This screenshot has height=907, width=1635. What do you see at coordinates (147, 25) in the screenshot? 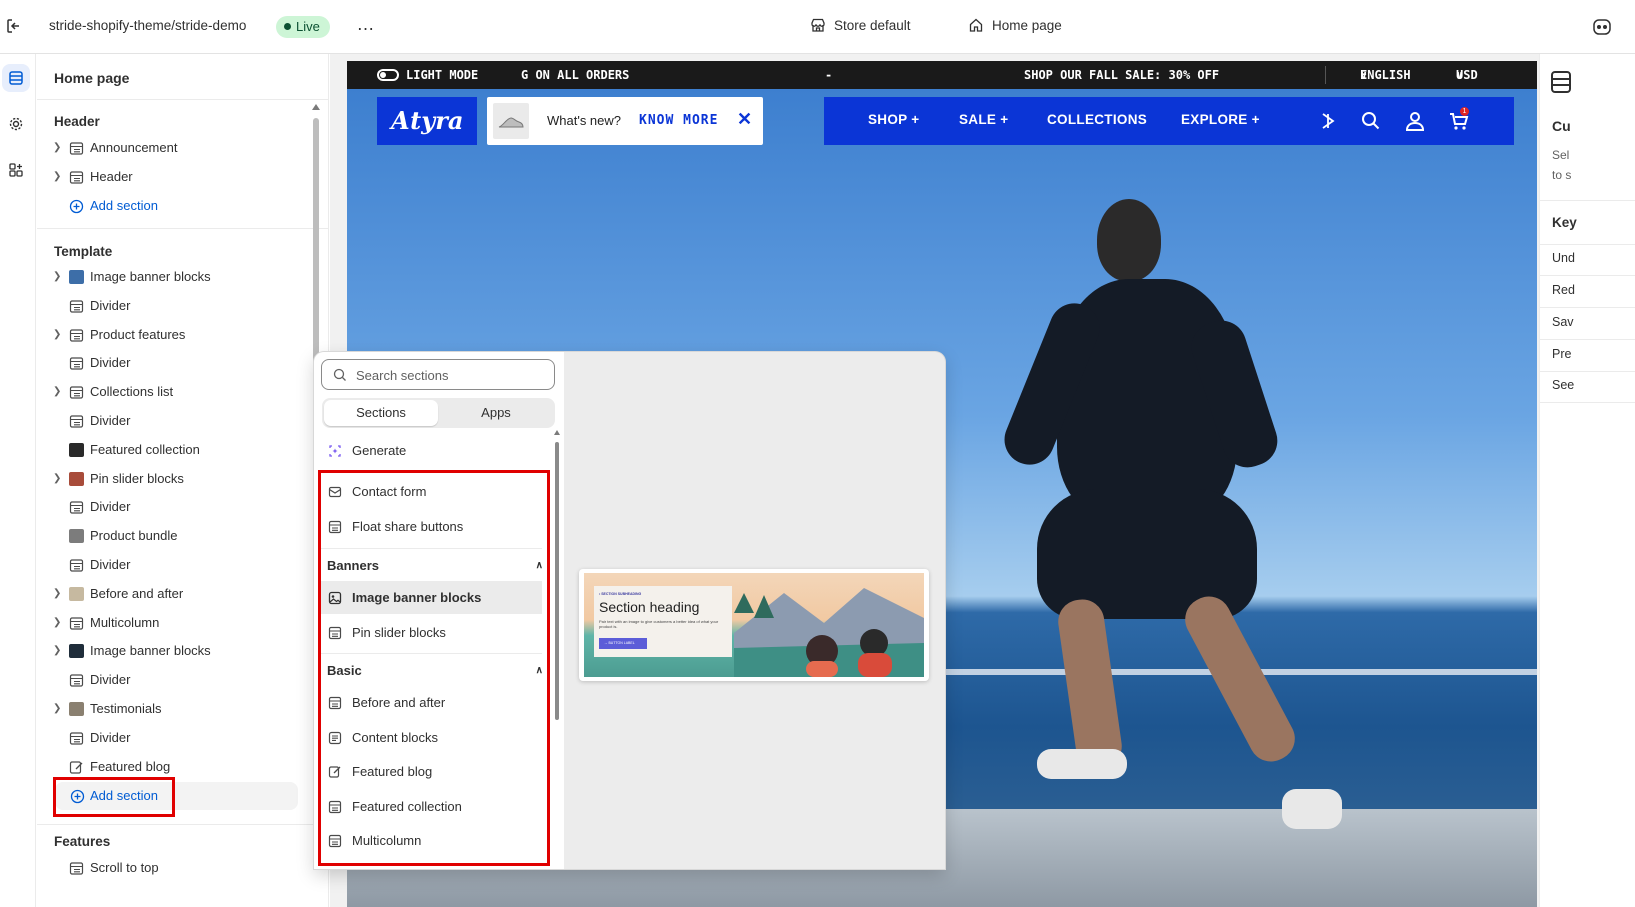
I see `store-path: stride-shopify-theme/stride-demo` at bounding box center [147, 25].